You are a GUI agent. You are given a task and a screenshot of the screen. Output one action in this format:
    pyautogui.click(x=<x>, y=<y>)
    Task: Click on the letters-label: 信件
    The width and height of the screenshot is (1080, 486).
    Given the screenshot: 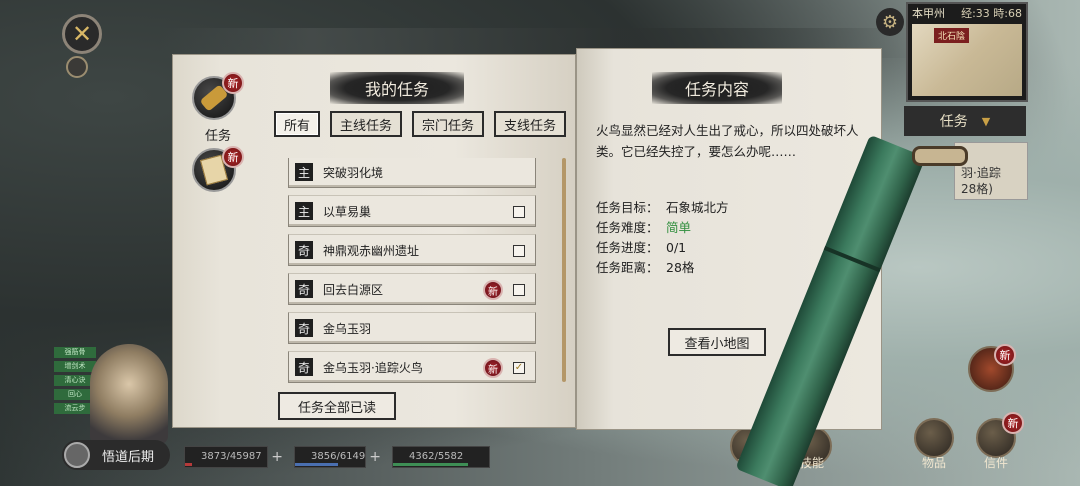 What is the action you would take?
    pyautogui.click(x=995, y=463)
    